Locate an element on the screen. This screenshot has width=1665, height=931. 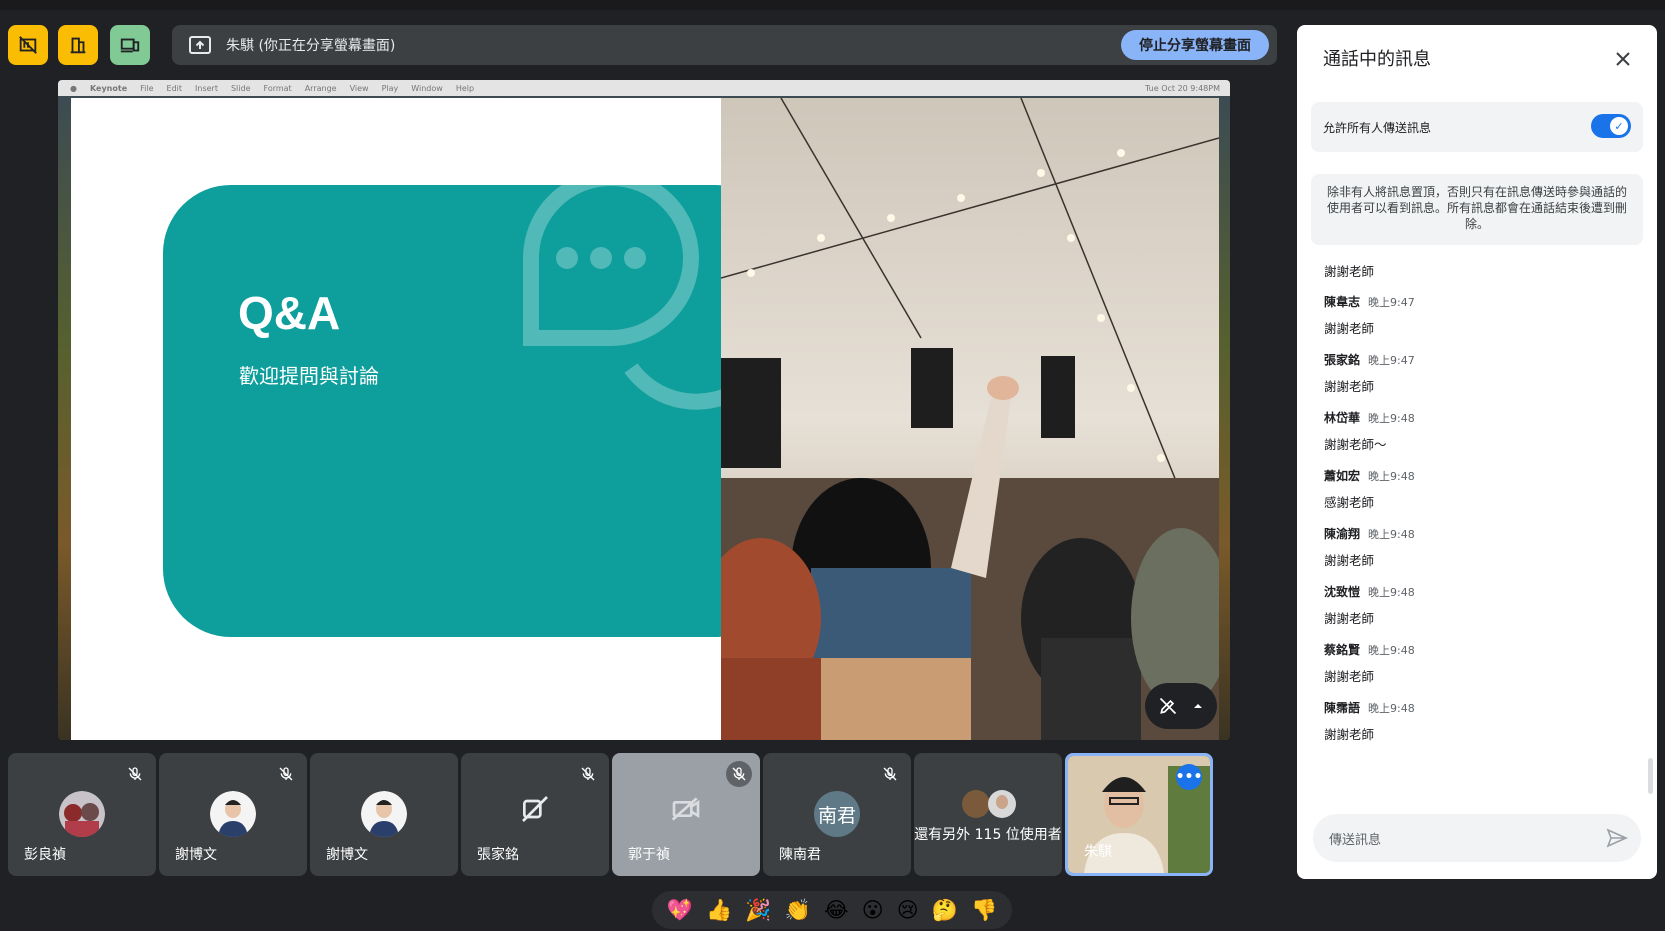
message-sender: 陳霈語 is located at coordinates (1342, 708).